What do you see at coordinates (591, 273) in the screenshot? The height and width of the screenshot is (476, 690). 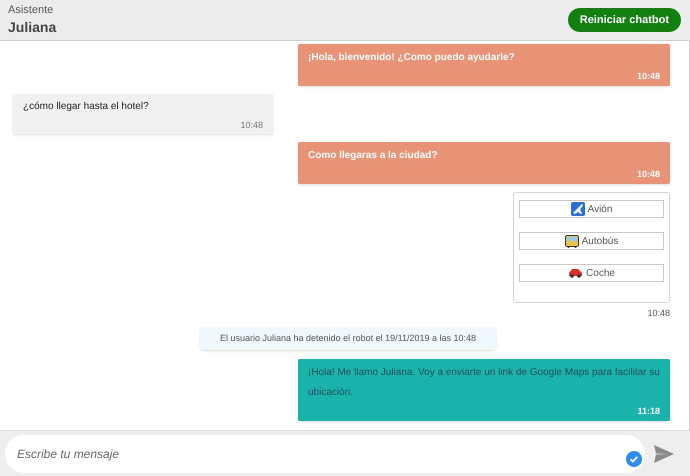 I see `option-button: Coche` at bounding box center [591, 273].